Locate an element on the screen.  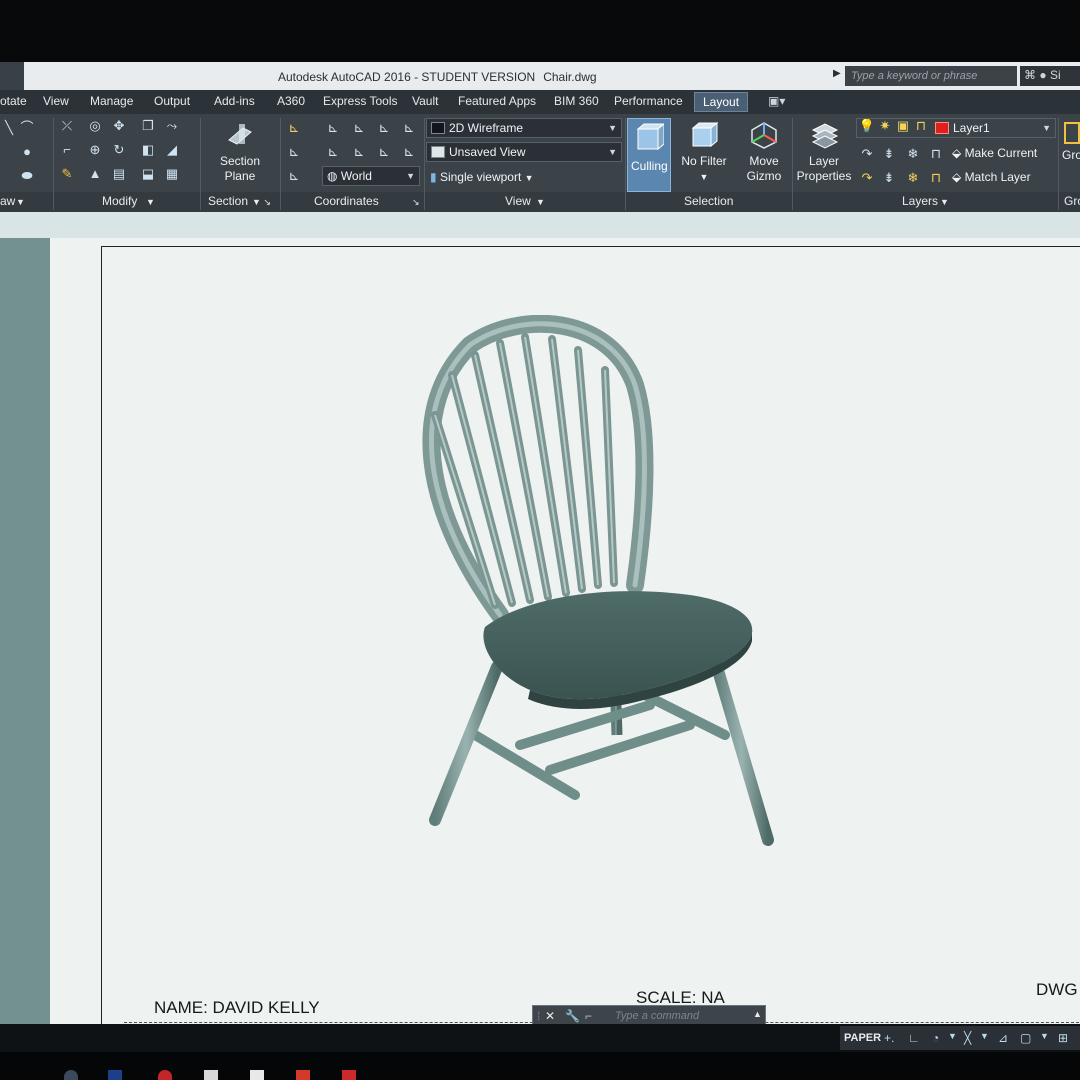
grip-icon: ⁞ is located at coordinates (538, 1016).